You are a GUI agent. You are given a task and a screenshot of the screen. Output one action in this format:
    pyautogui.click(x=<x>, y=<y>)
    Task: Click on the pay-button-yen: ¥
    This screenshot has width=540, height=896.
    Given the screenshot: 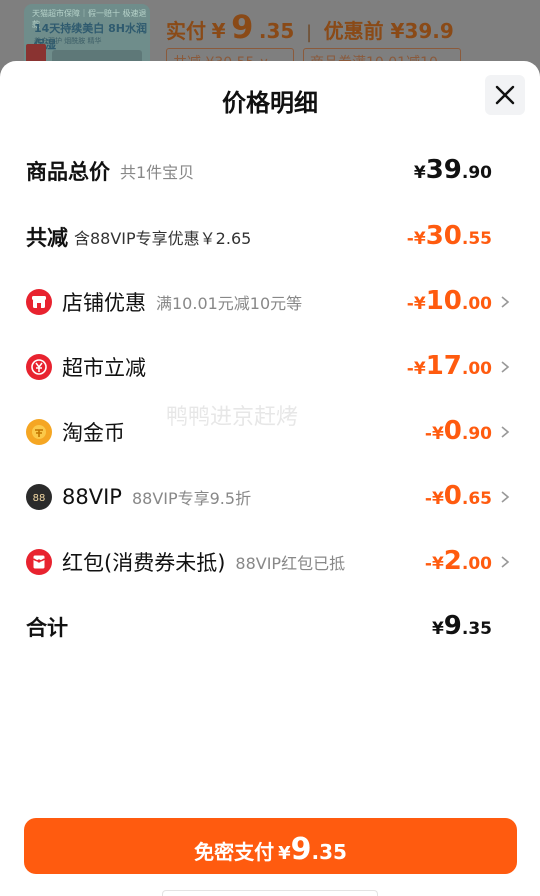 What is the action you would take?
    pyautogui.click(x=284, y=853)
    